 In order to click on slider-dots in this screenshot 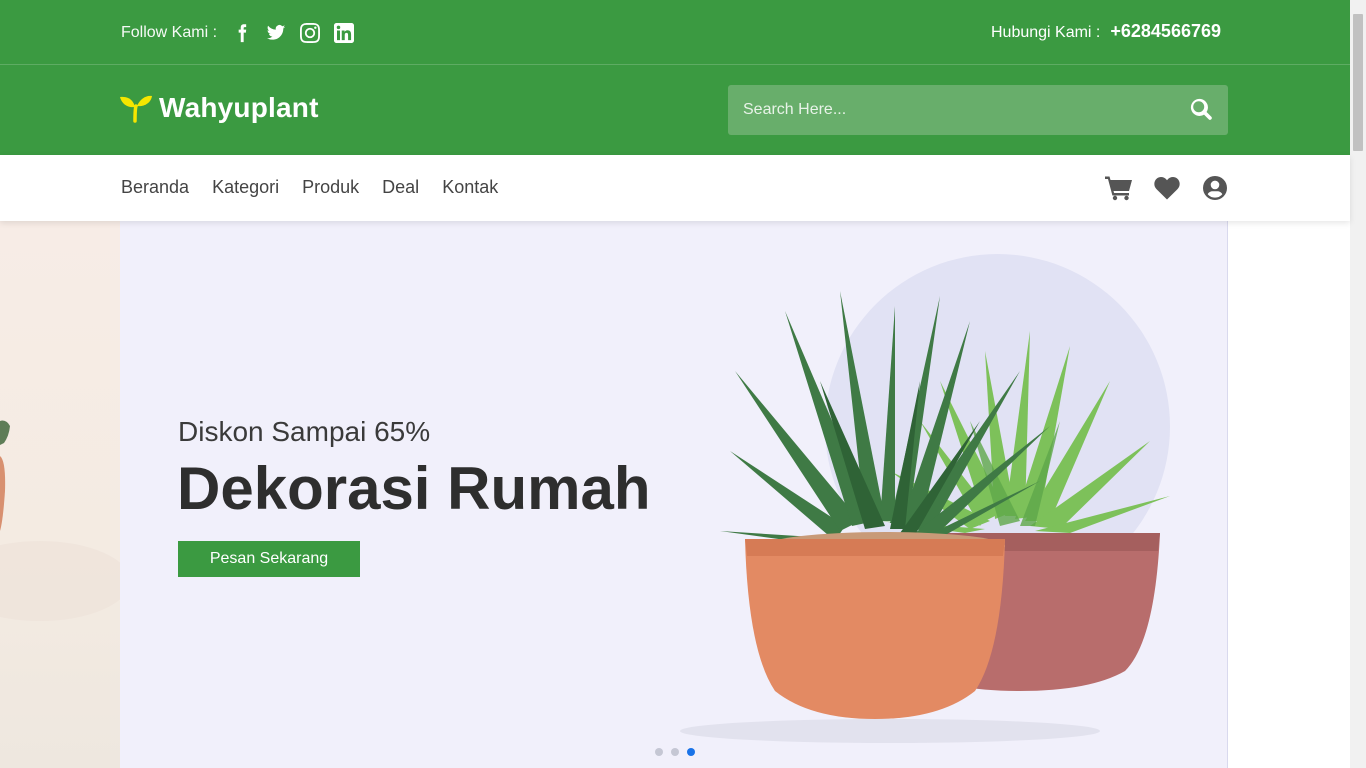, I will do `click(679, 752)`.